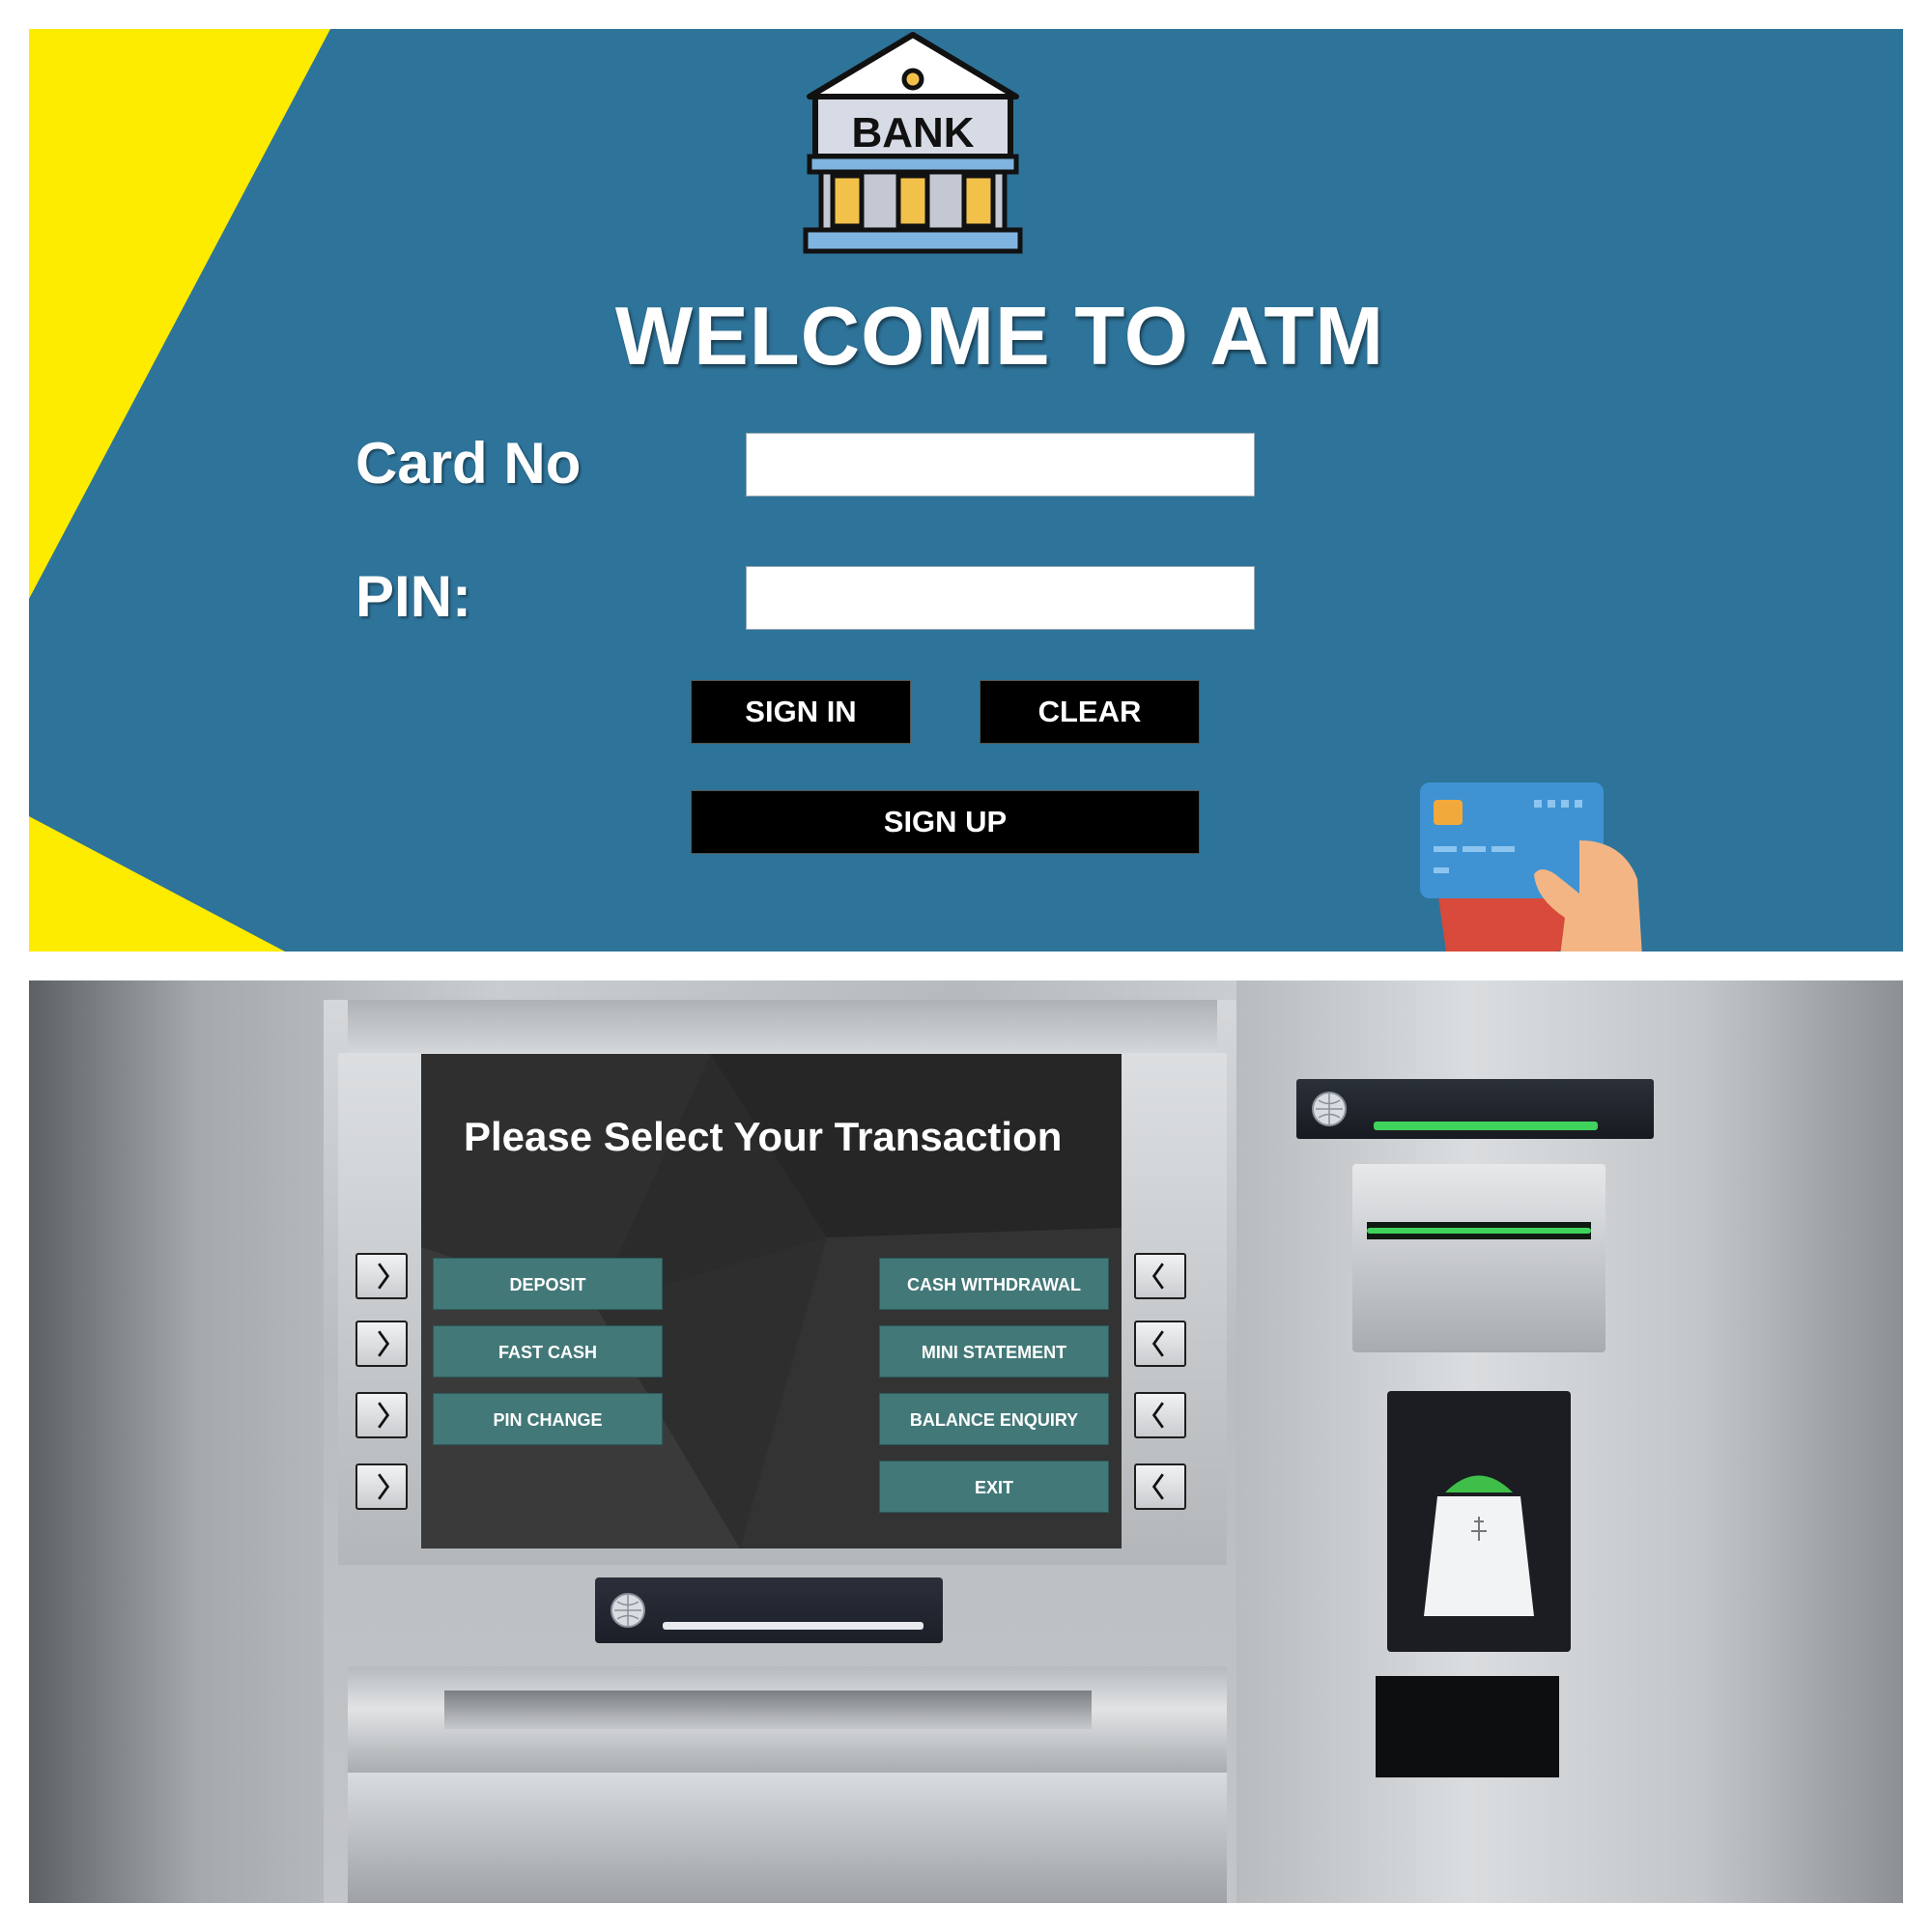 The width and height of the screenshot is (1932, 1932). Describe the element at coordinates (768, 1709) in the screenshot. I see `cash-dispenser-opening` at that location.